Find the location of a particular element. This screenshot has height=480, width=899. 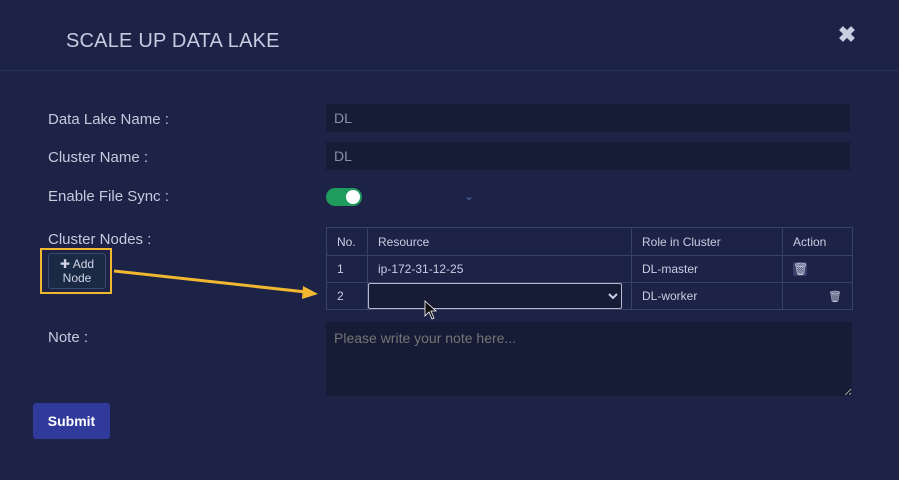

modal-title: SCALE UP DATA LAKE is located at coordinates (173, 41).